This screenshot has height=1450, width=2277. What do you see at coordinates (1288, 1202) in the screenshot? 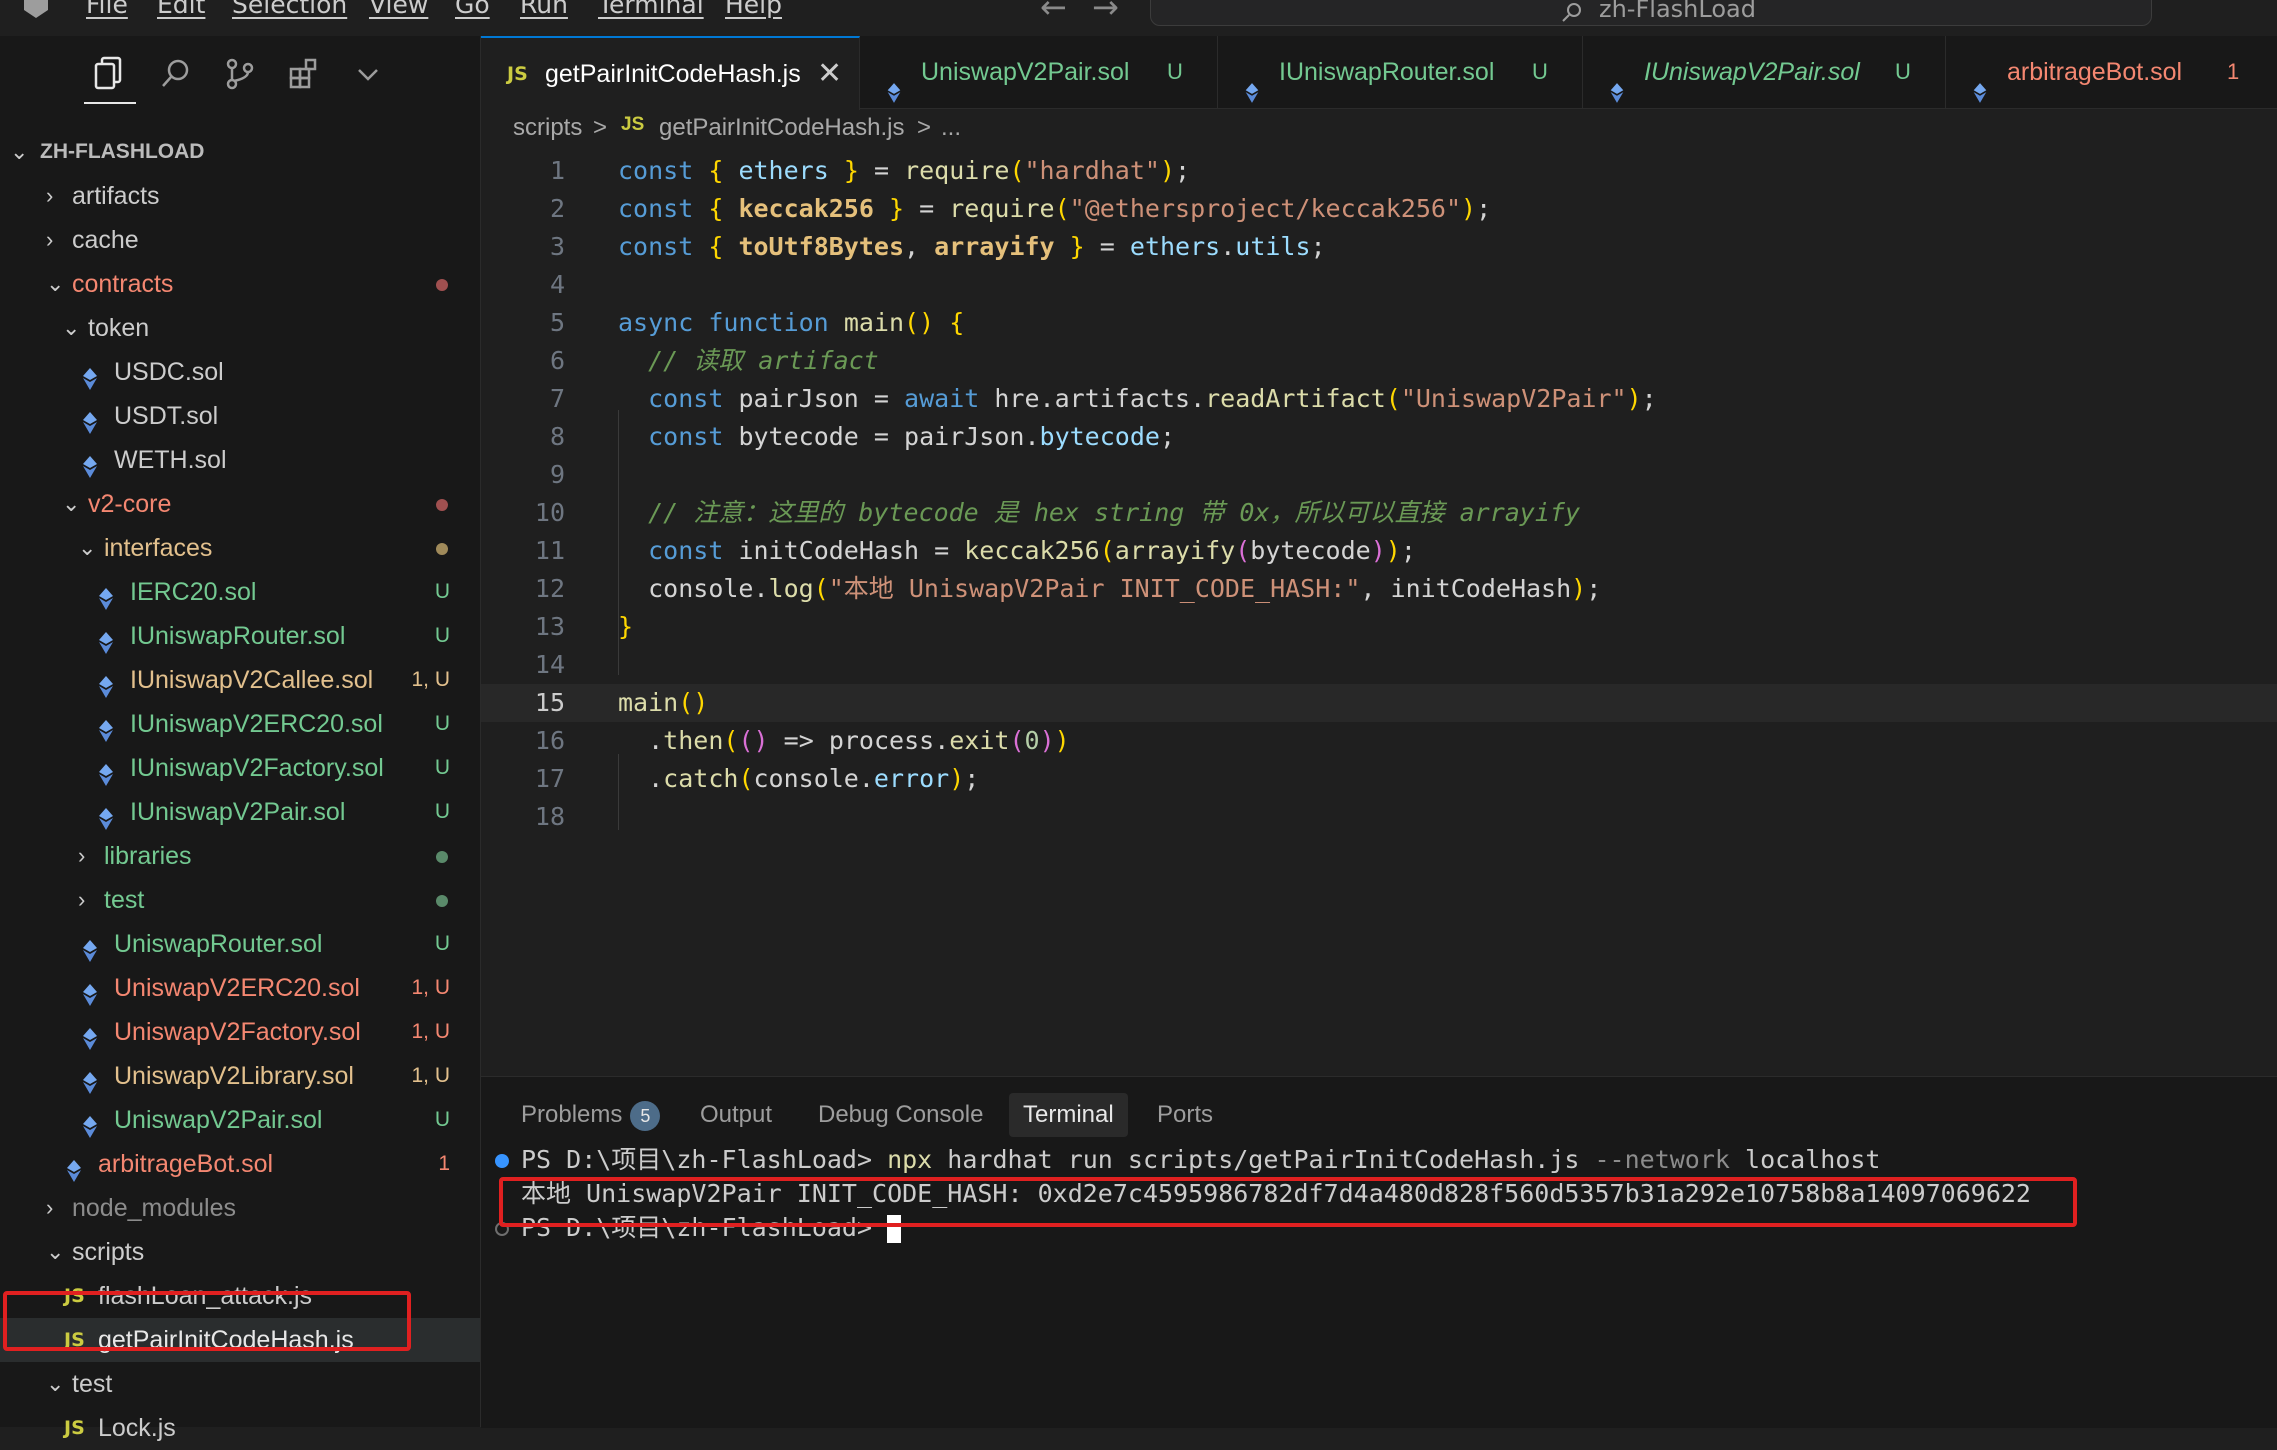
I see `highlight-box-output` at bounding box center [1288, 1202].